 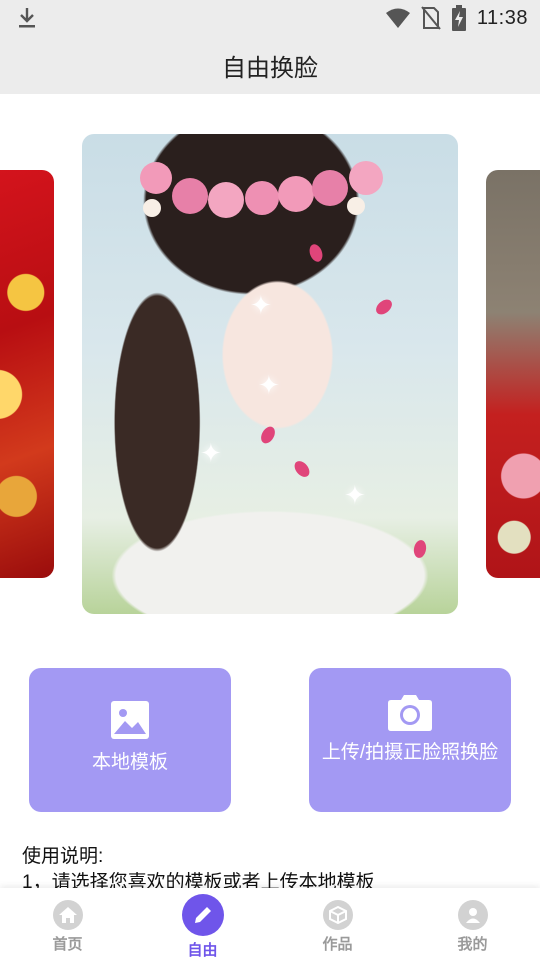 I want to click on home-icon, so click(x=67, y=915).